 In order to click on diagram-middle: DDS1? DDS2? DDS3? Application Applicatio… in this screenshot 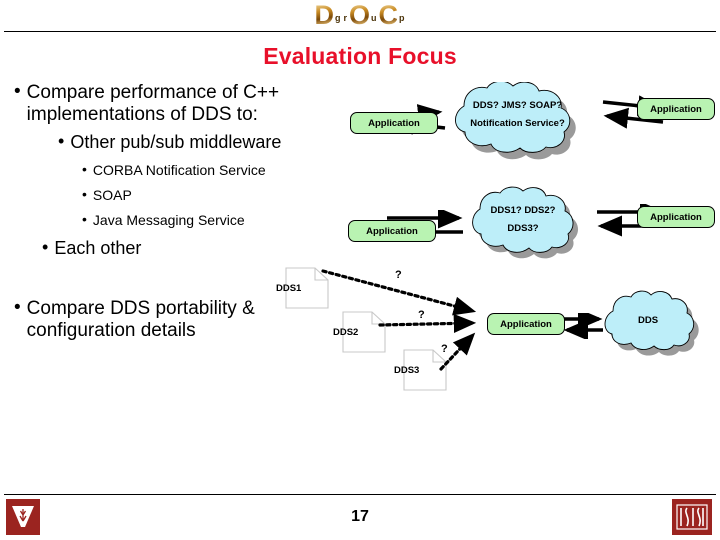, I will do `click(532, 226)`.